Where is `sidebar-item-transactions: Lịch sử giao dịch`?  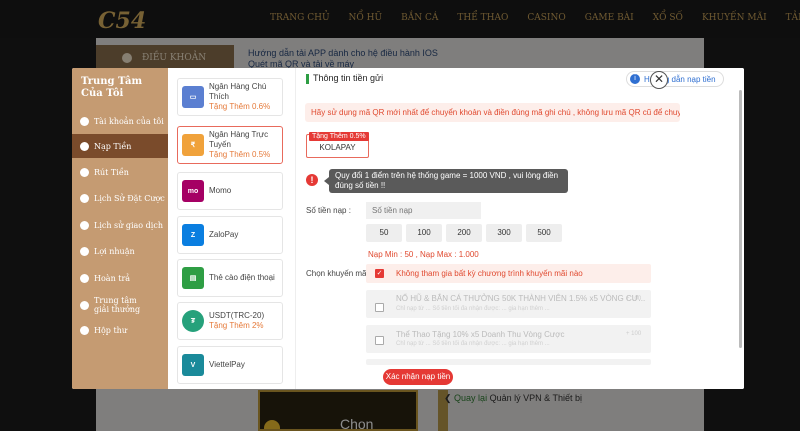
sidebar-item-transactions: Lịch sử giao dịch is located at coordinates (120, 225).